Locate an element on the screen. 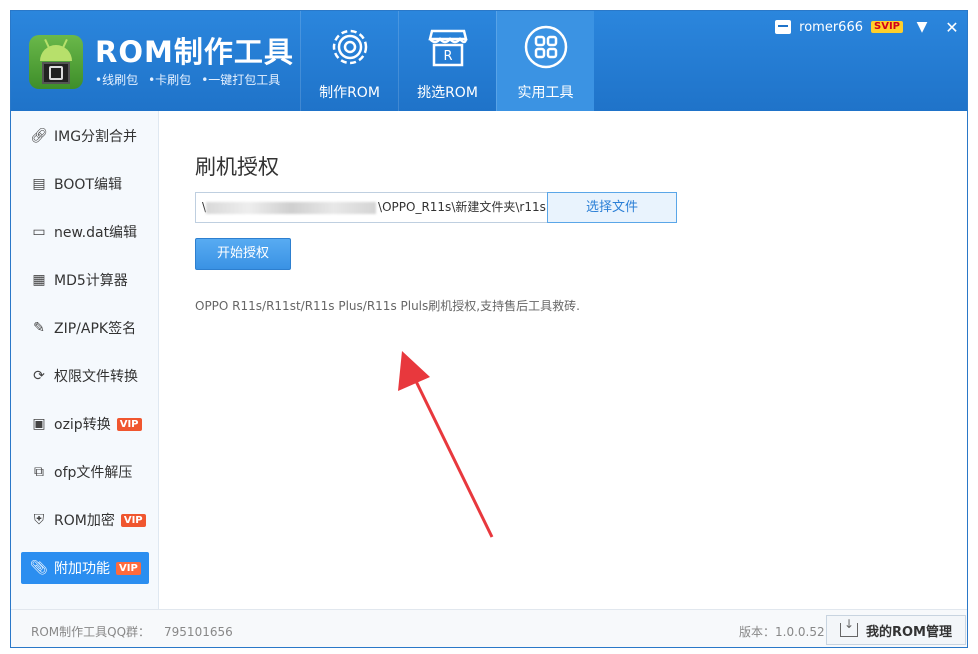  user-area: romer666 SVIP ▼ ✕ is located at coordinates (871, 27).